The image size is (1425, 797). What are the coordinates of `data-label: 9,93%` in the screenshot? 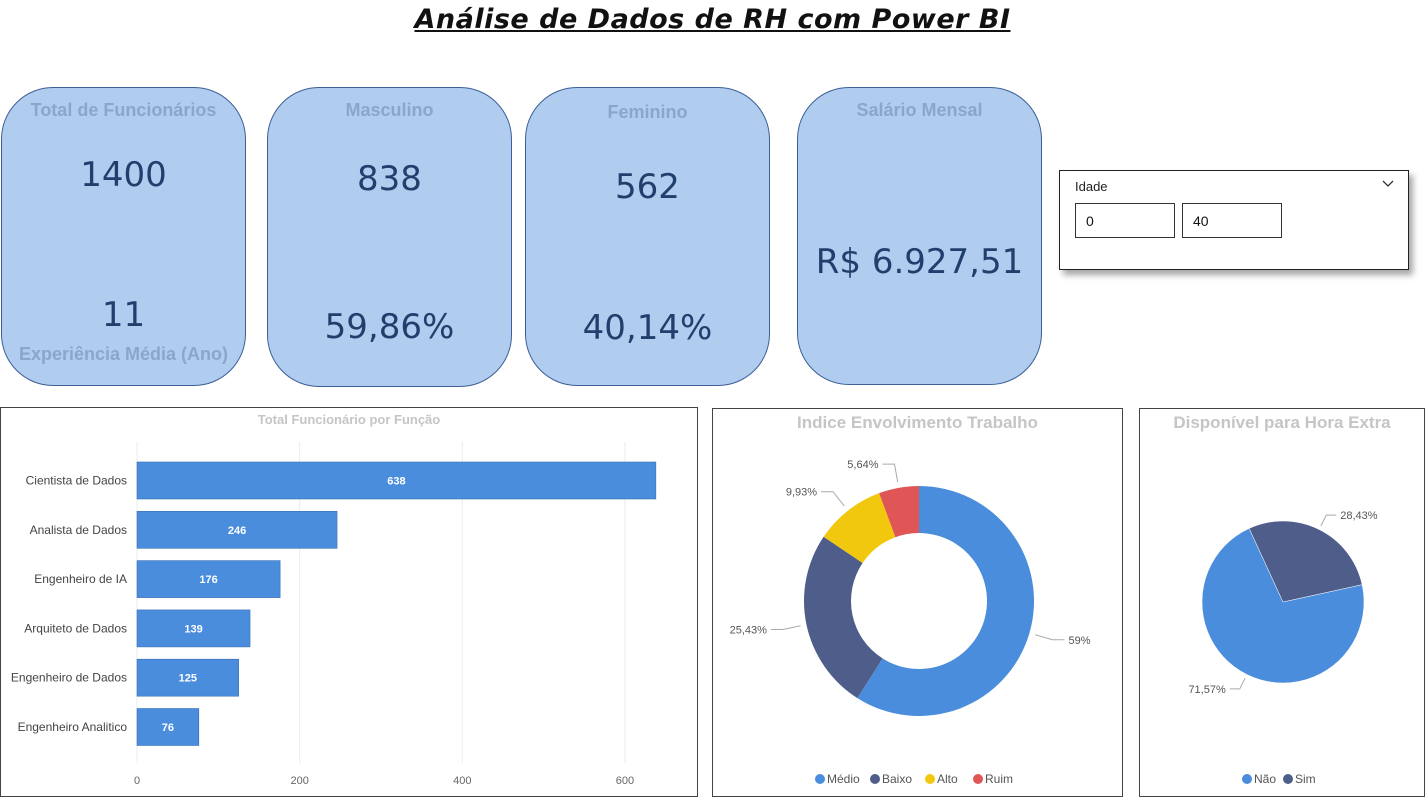 It's located at (801, 493).